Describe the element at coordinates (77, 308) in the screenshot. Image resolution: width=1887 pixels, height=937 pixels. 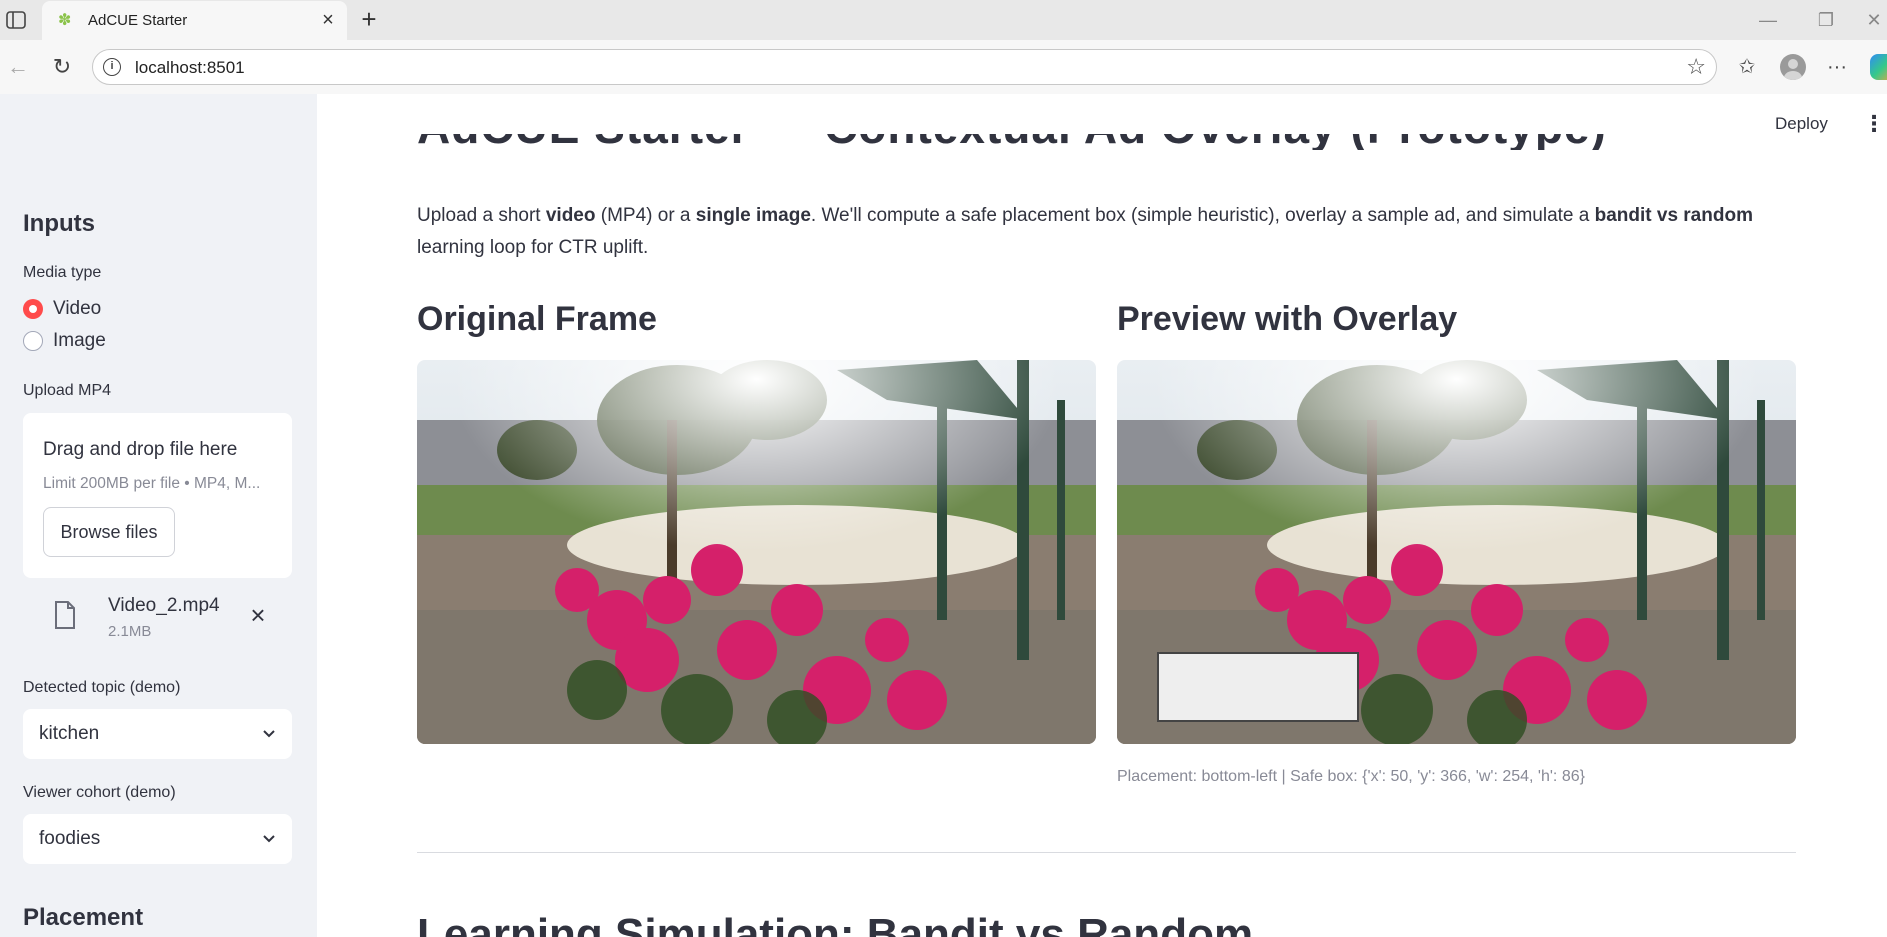
I see `radio-label-video: Video` at that location.